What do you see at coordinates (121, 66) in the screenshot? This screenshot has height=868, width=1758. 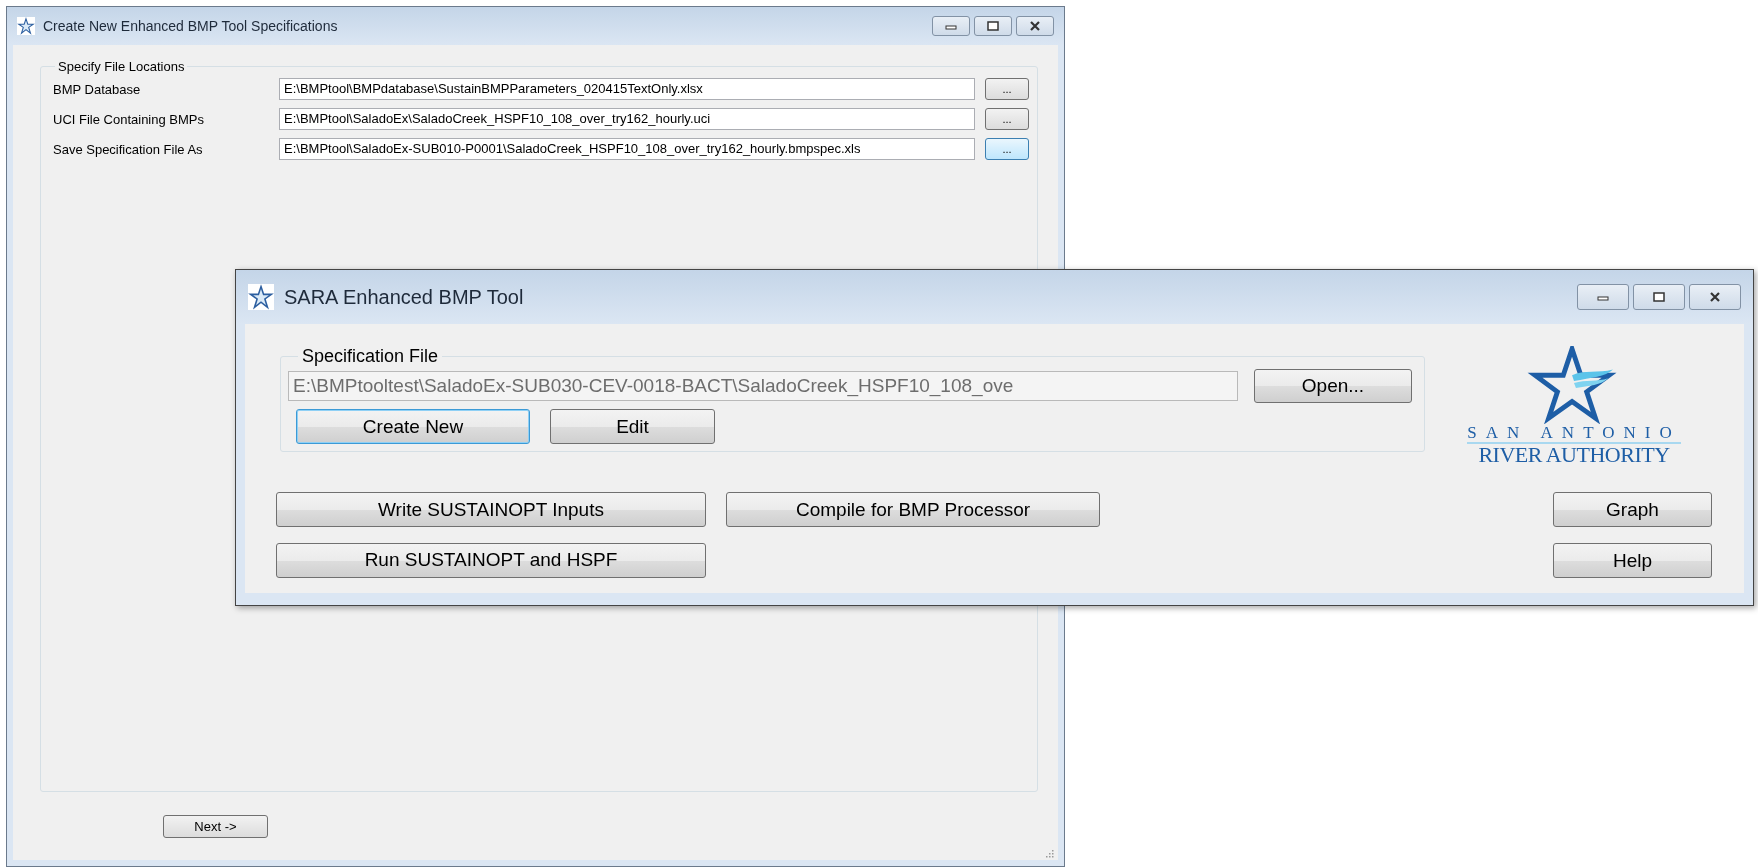 I see `group-title: Specify File Locations` at bounding box center [121, 66].